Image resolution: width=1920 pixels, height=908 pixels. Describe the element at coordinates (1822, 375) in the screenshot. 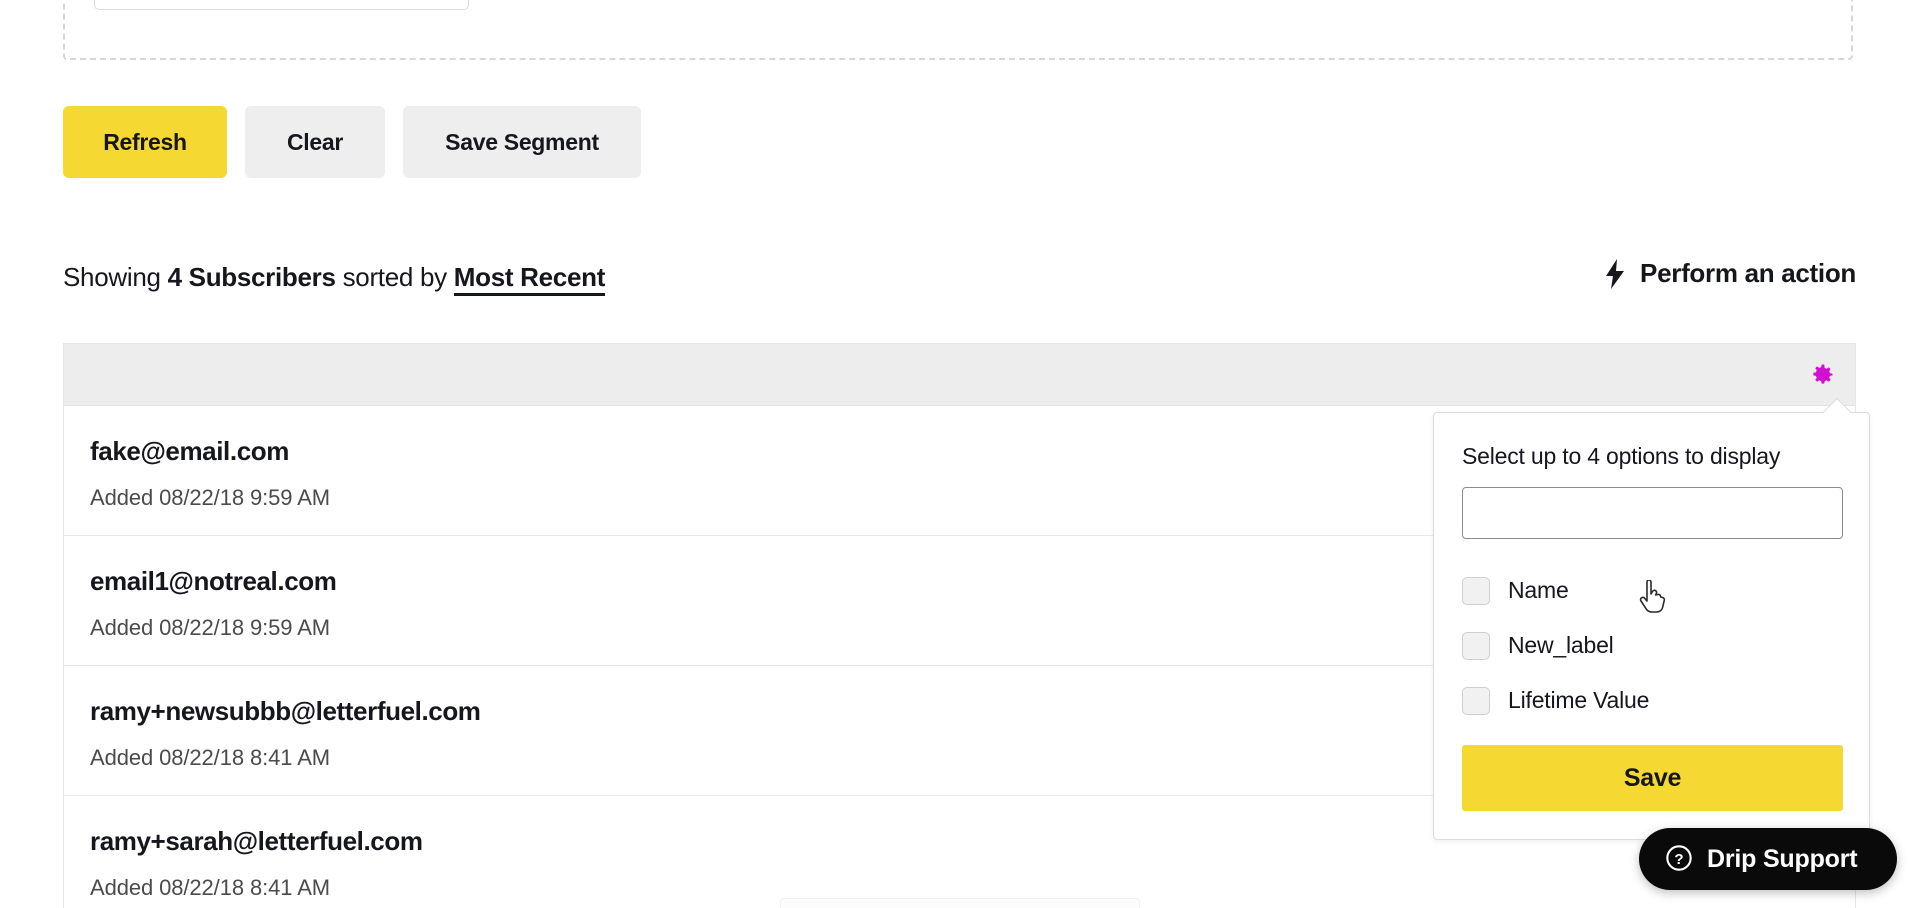

I see `gear-icon` at that location.